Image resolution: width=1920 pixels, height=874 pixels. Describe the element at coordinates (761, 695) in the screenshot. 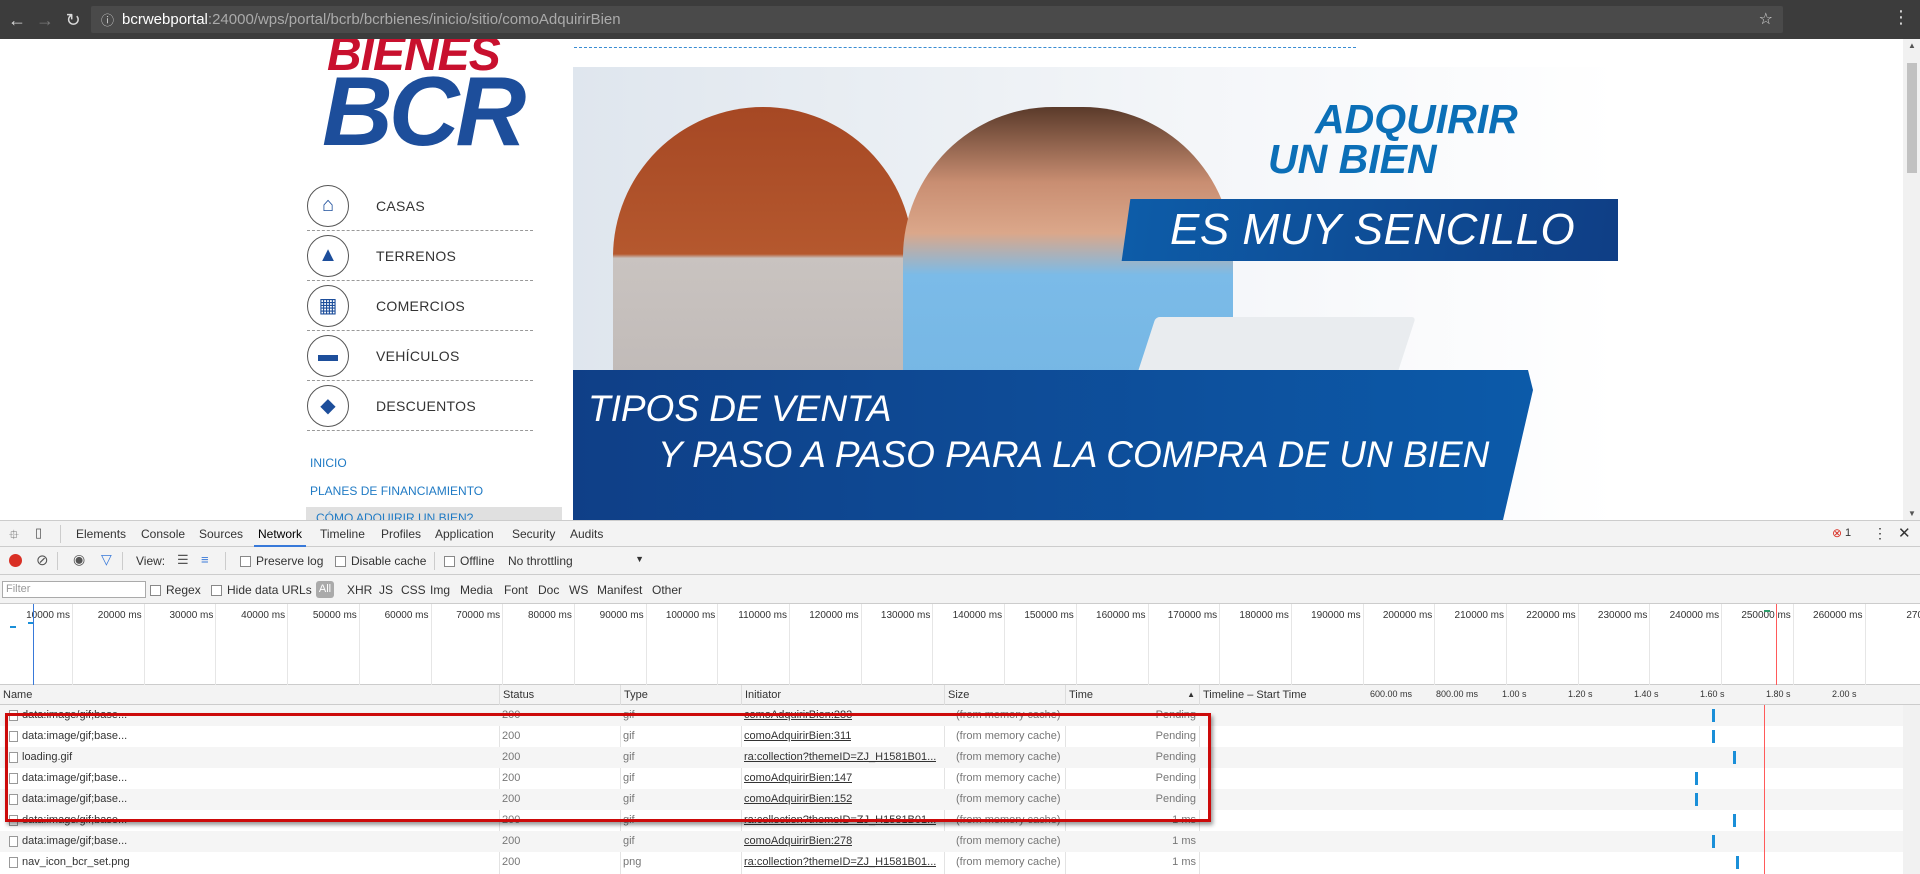

I see `column-initiator: Initiator` at that location.